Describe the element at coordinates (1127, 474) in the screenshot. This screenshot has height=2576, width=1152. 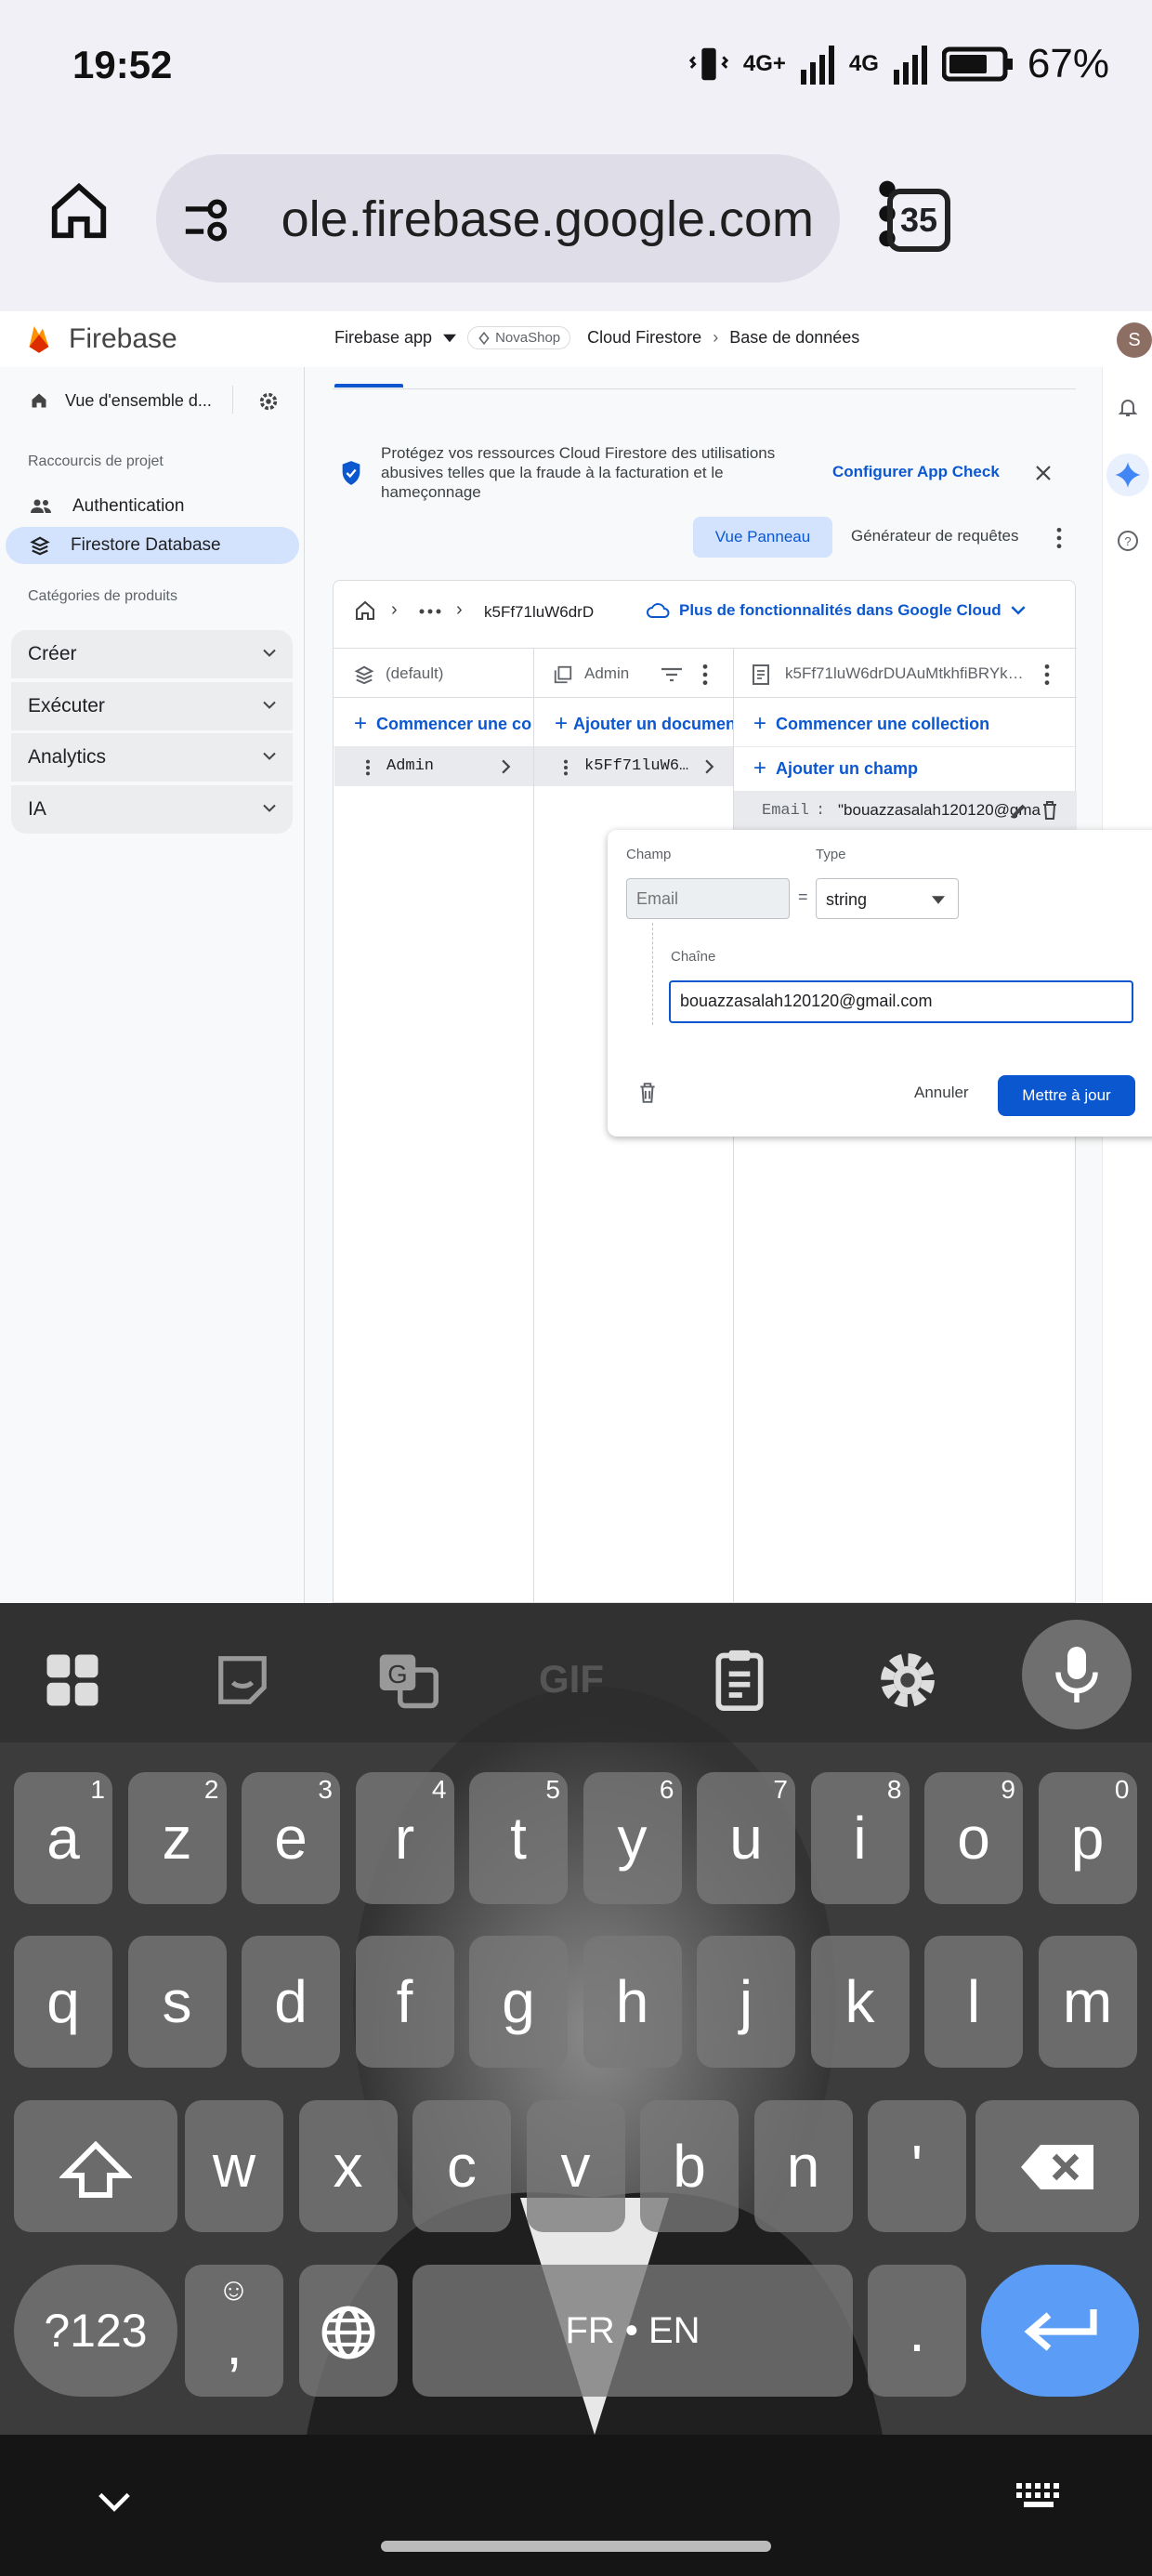
I see `gemini-button` at that location.